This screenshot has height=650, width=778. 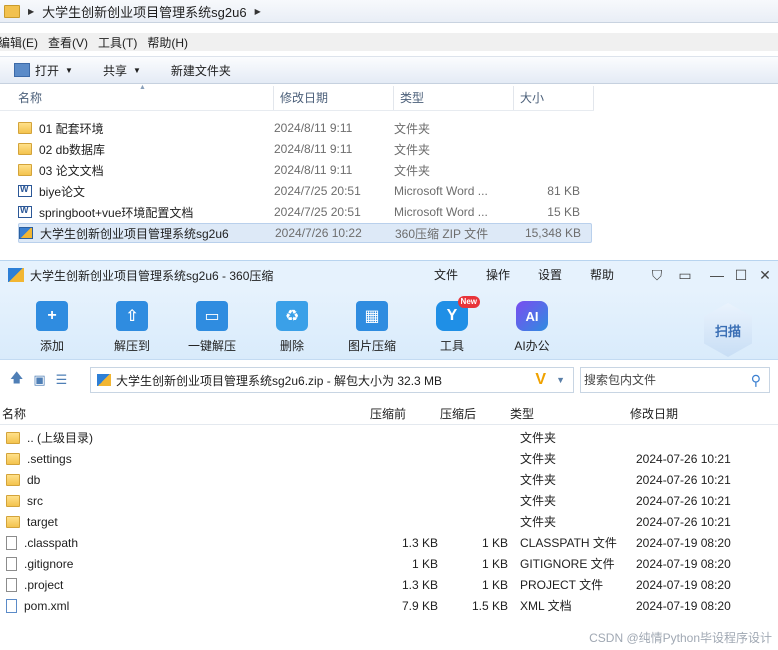 I want to click on tools-button: Y New 工具, so click(x=452, y=325).